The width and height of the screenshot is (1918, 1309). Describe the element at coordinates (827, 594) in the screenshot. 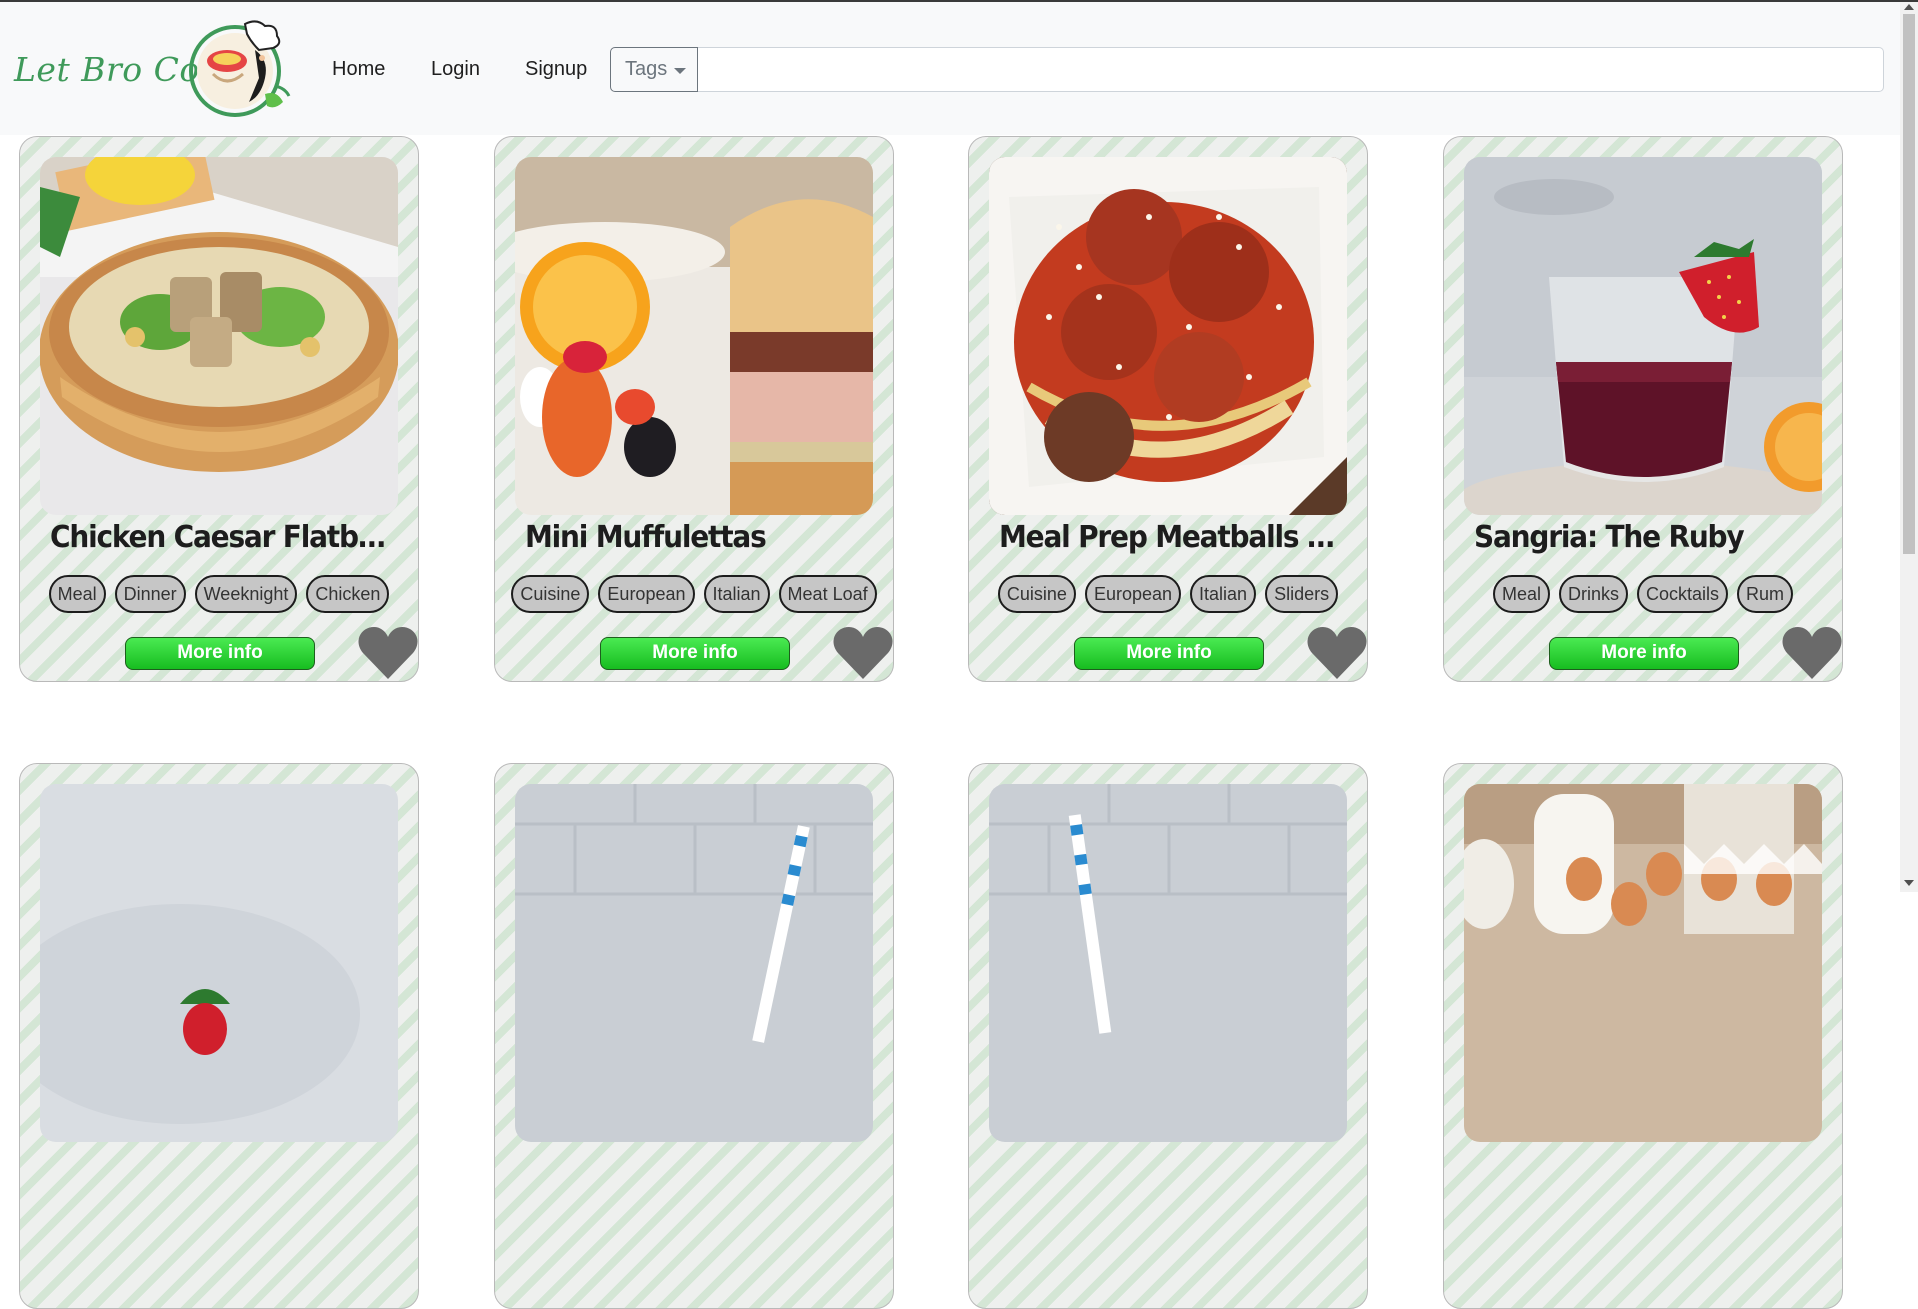

I see `tag-pill: Meat Loaf` at that location.